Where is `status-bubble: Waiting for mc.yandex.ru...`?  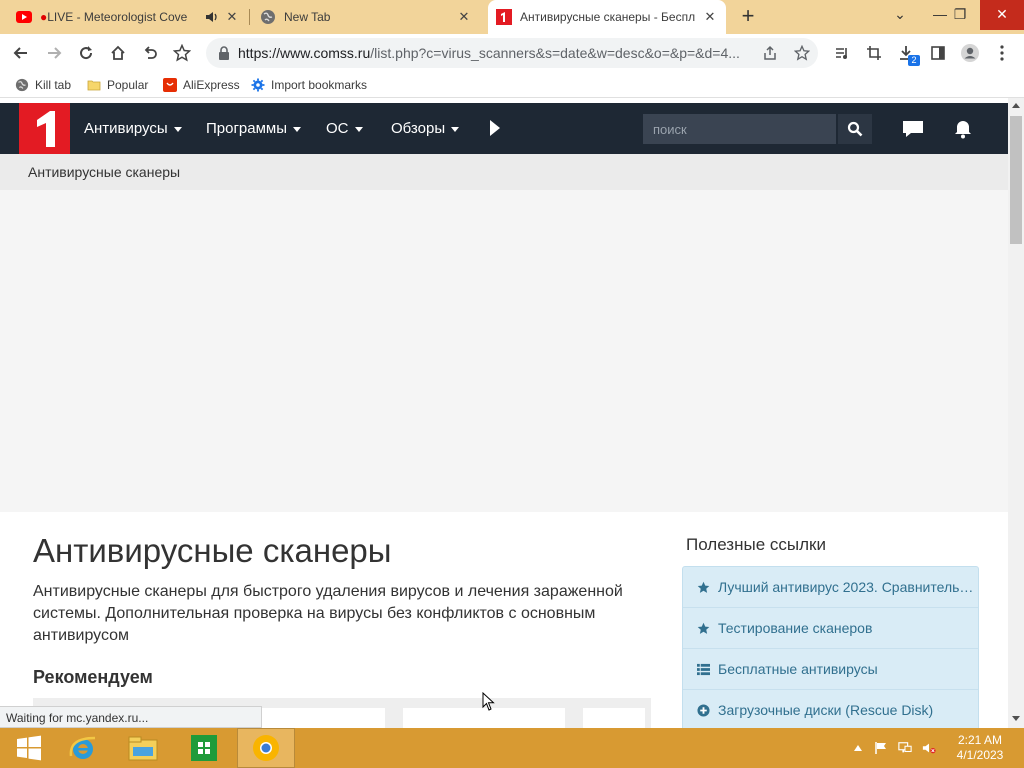 status-bubble: Waiting for mc.yandex.ru... is located at coordinates (131, 717).